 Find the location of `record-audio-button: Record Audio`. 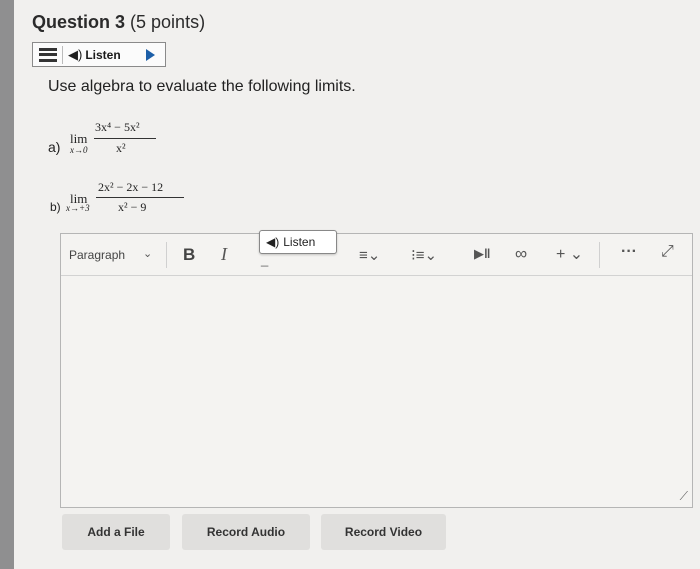

record-audio-button: Record Audio is located at coordinates (246, 532).